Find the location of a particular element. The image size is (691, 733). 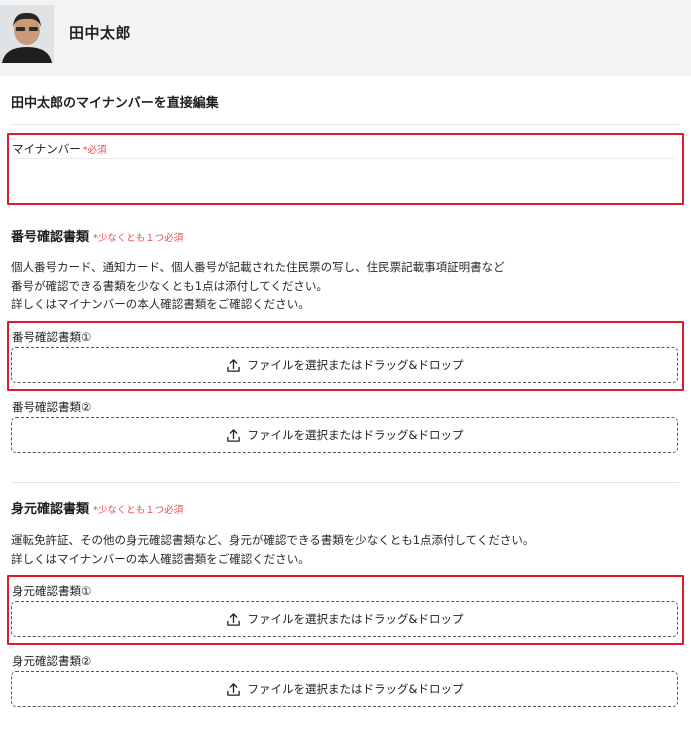

number-docs-title: 番号確認書類 *少なくとも１つ必須 is located at coordinates (97, 235).